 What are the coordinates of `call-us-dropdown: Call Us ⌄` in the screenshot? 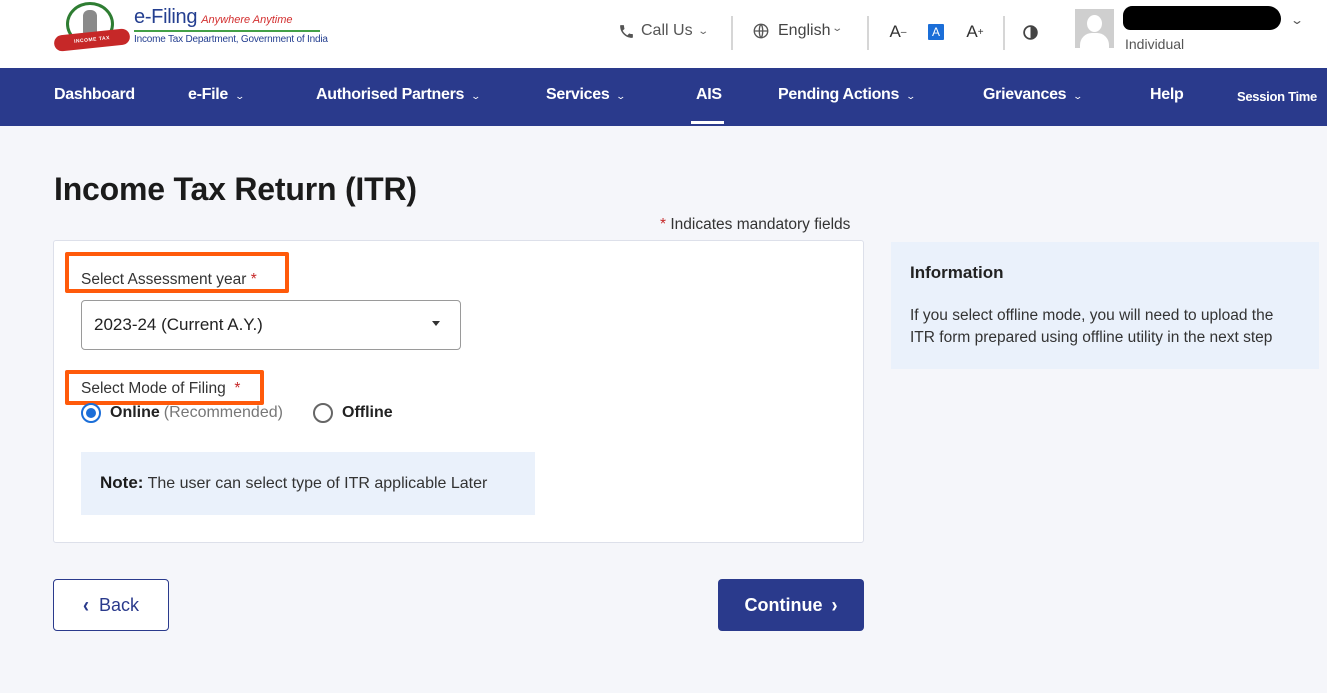 It's located at (663, 31).